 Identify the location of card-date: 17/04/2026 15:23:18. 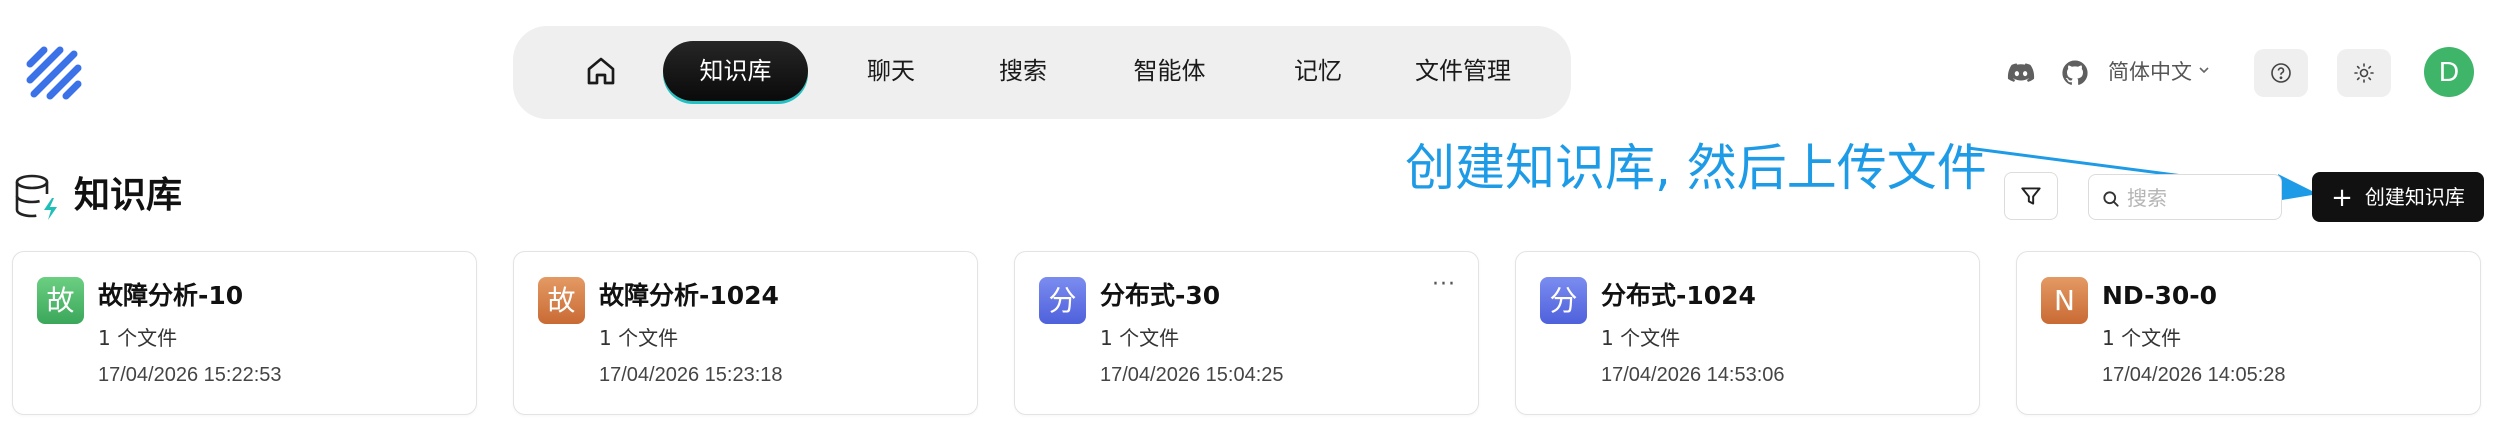
(691, 375).